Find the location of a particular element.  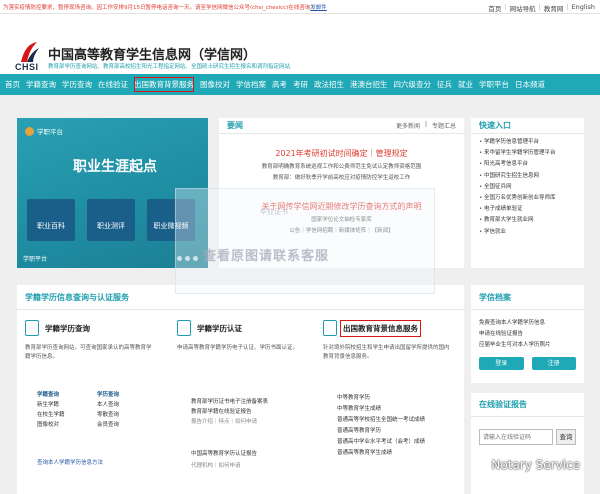

banner-tile-assessment: 职业测评 is located at coordinates (111, 220).